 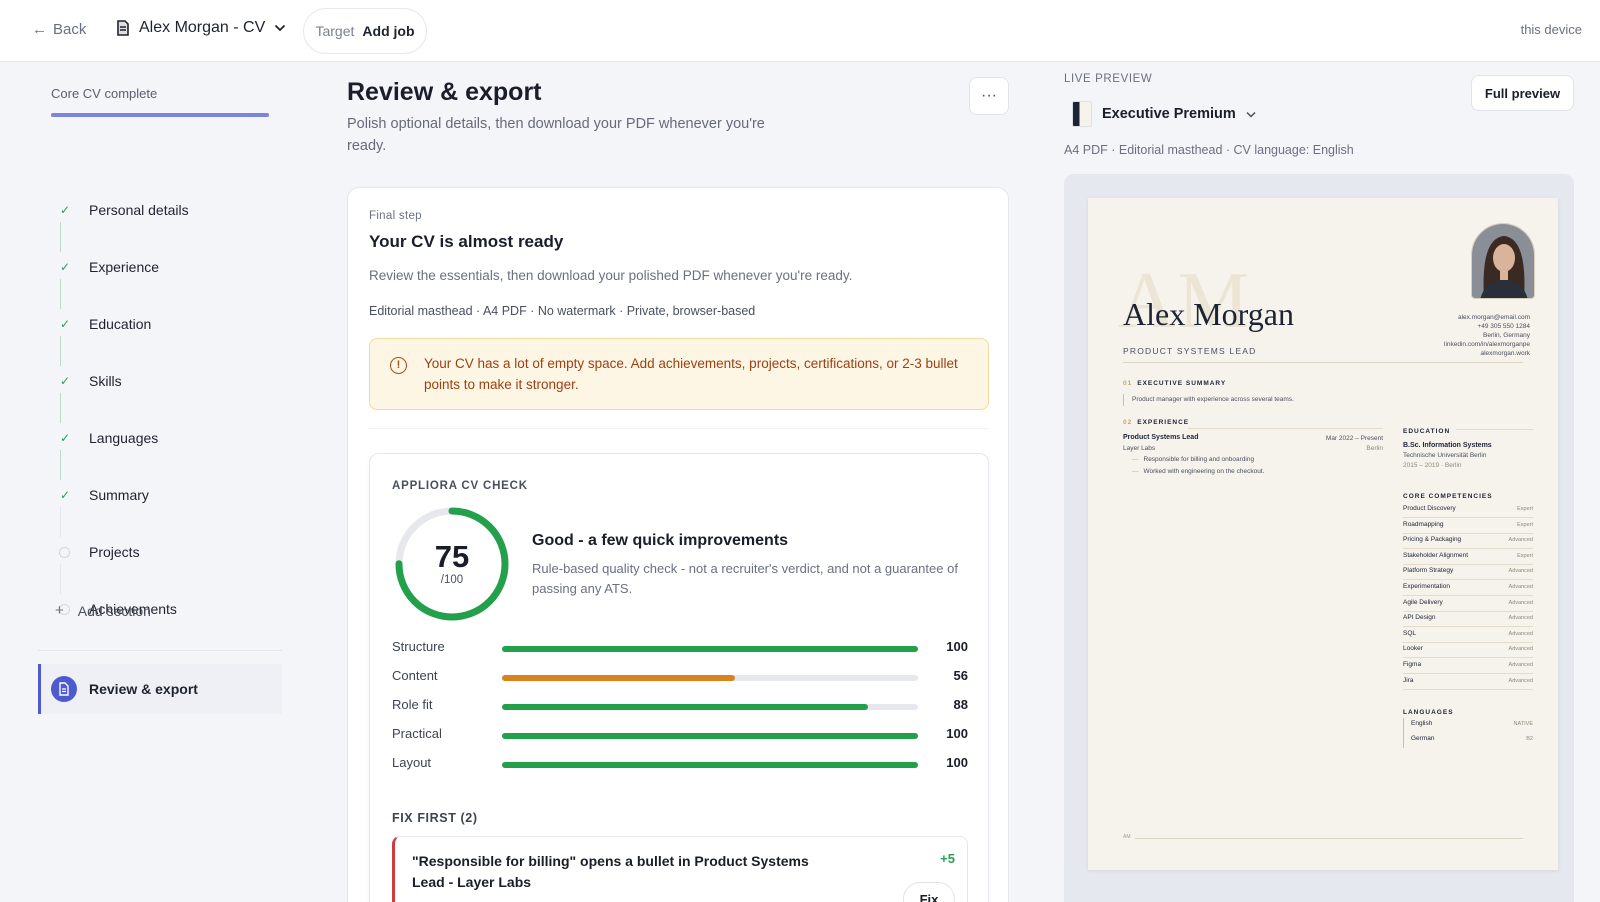 What do you see at coordinates (94, 210) in the screenshot?
I see `sidebar-item-step: ✓ Personal details` at bounding box center [94, 210].